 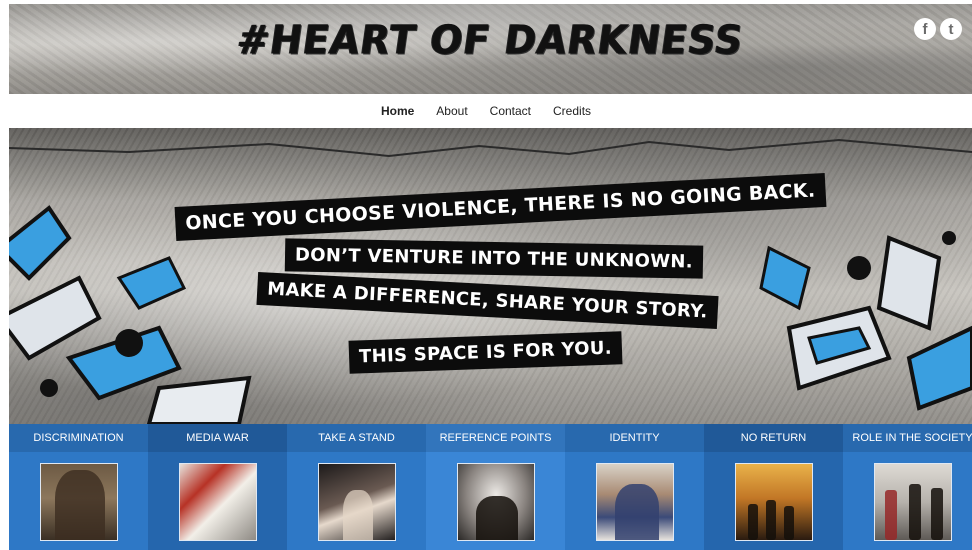 I want to click on category-role-in-the-society: ROLE IN THE SOCIETY, so click(x=907, y=487).